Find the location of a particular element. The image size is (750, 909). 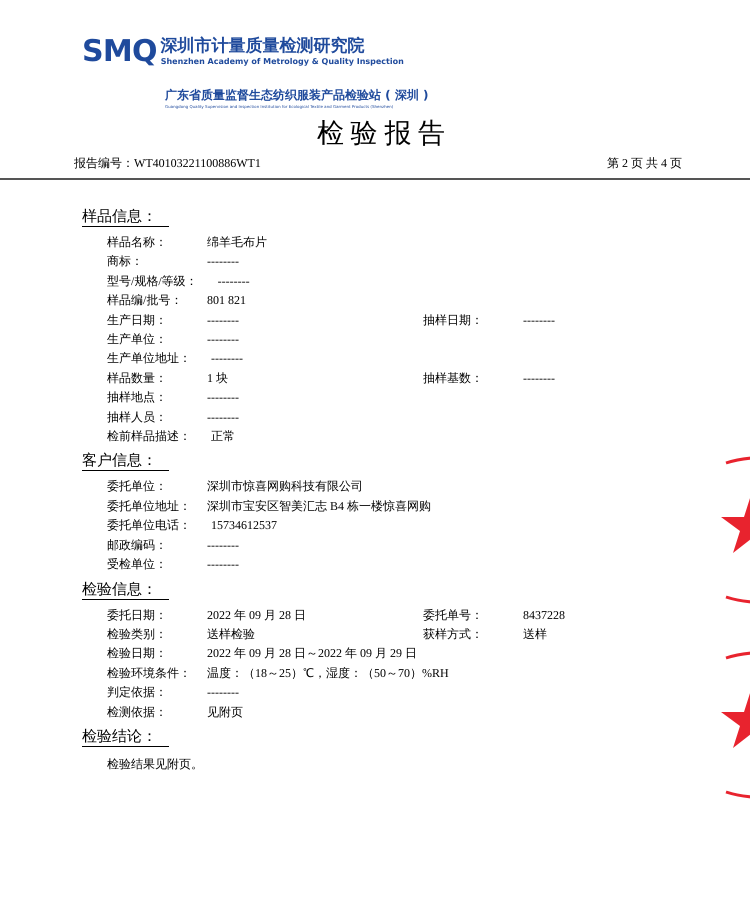

field-label: 样品编/批号： is located at coordinates (145, 301).